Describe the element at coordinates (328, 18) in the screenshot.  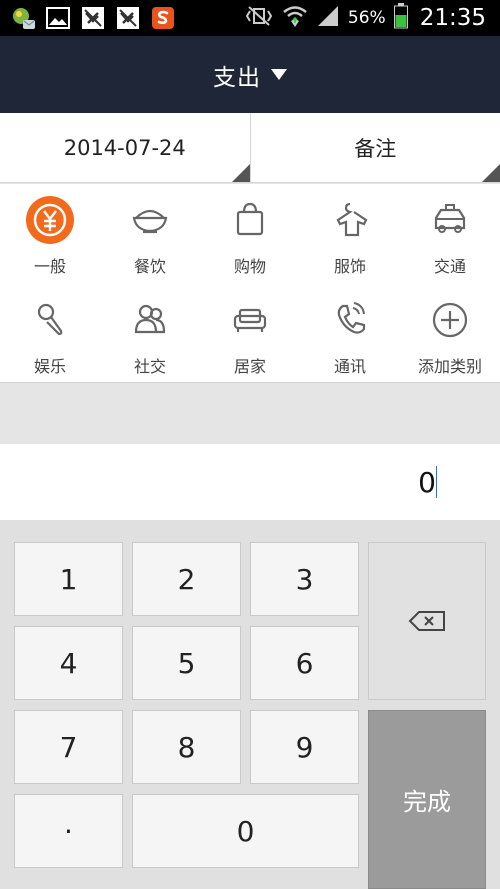
I see `signal-icon` at that location.